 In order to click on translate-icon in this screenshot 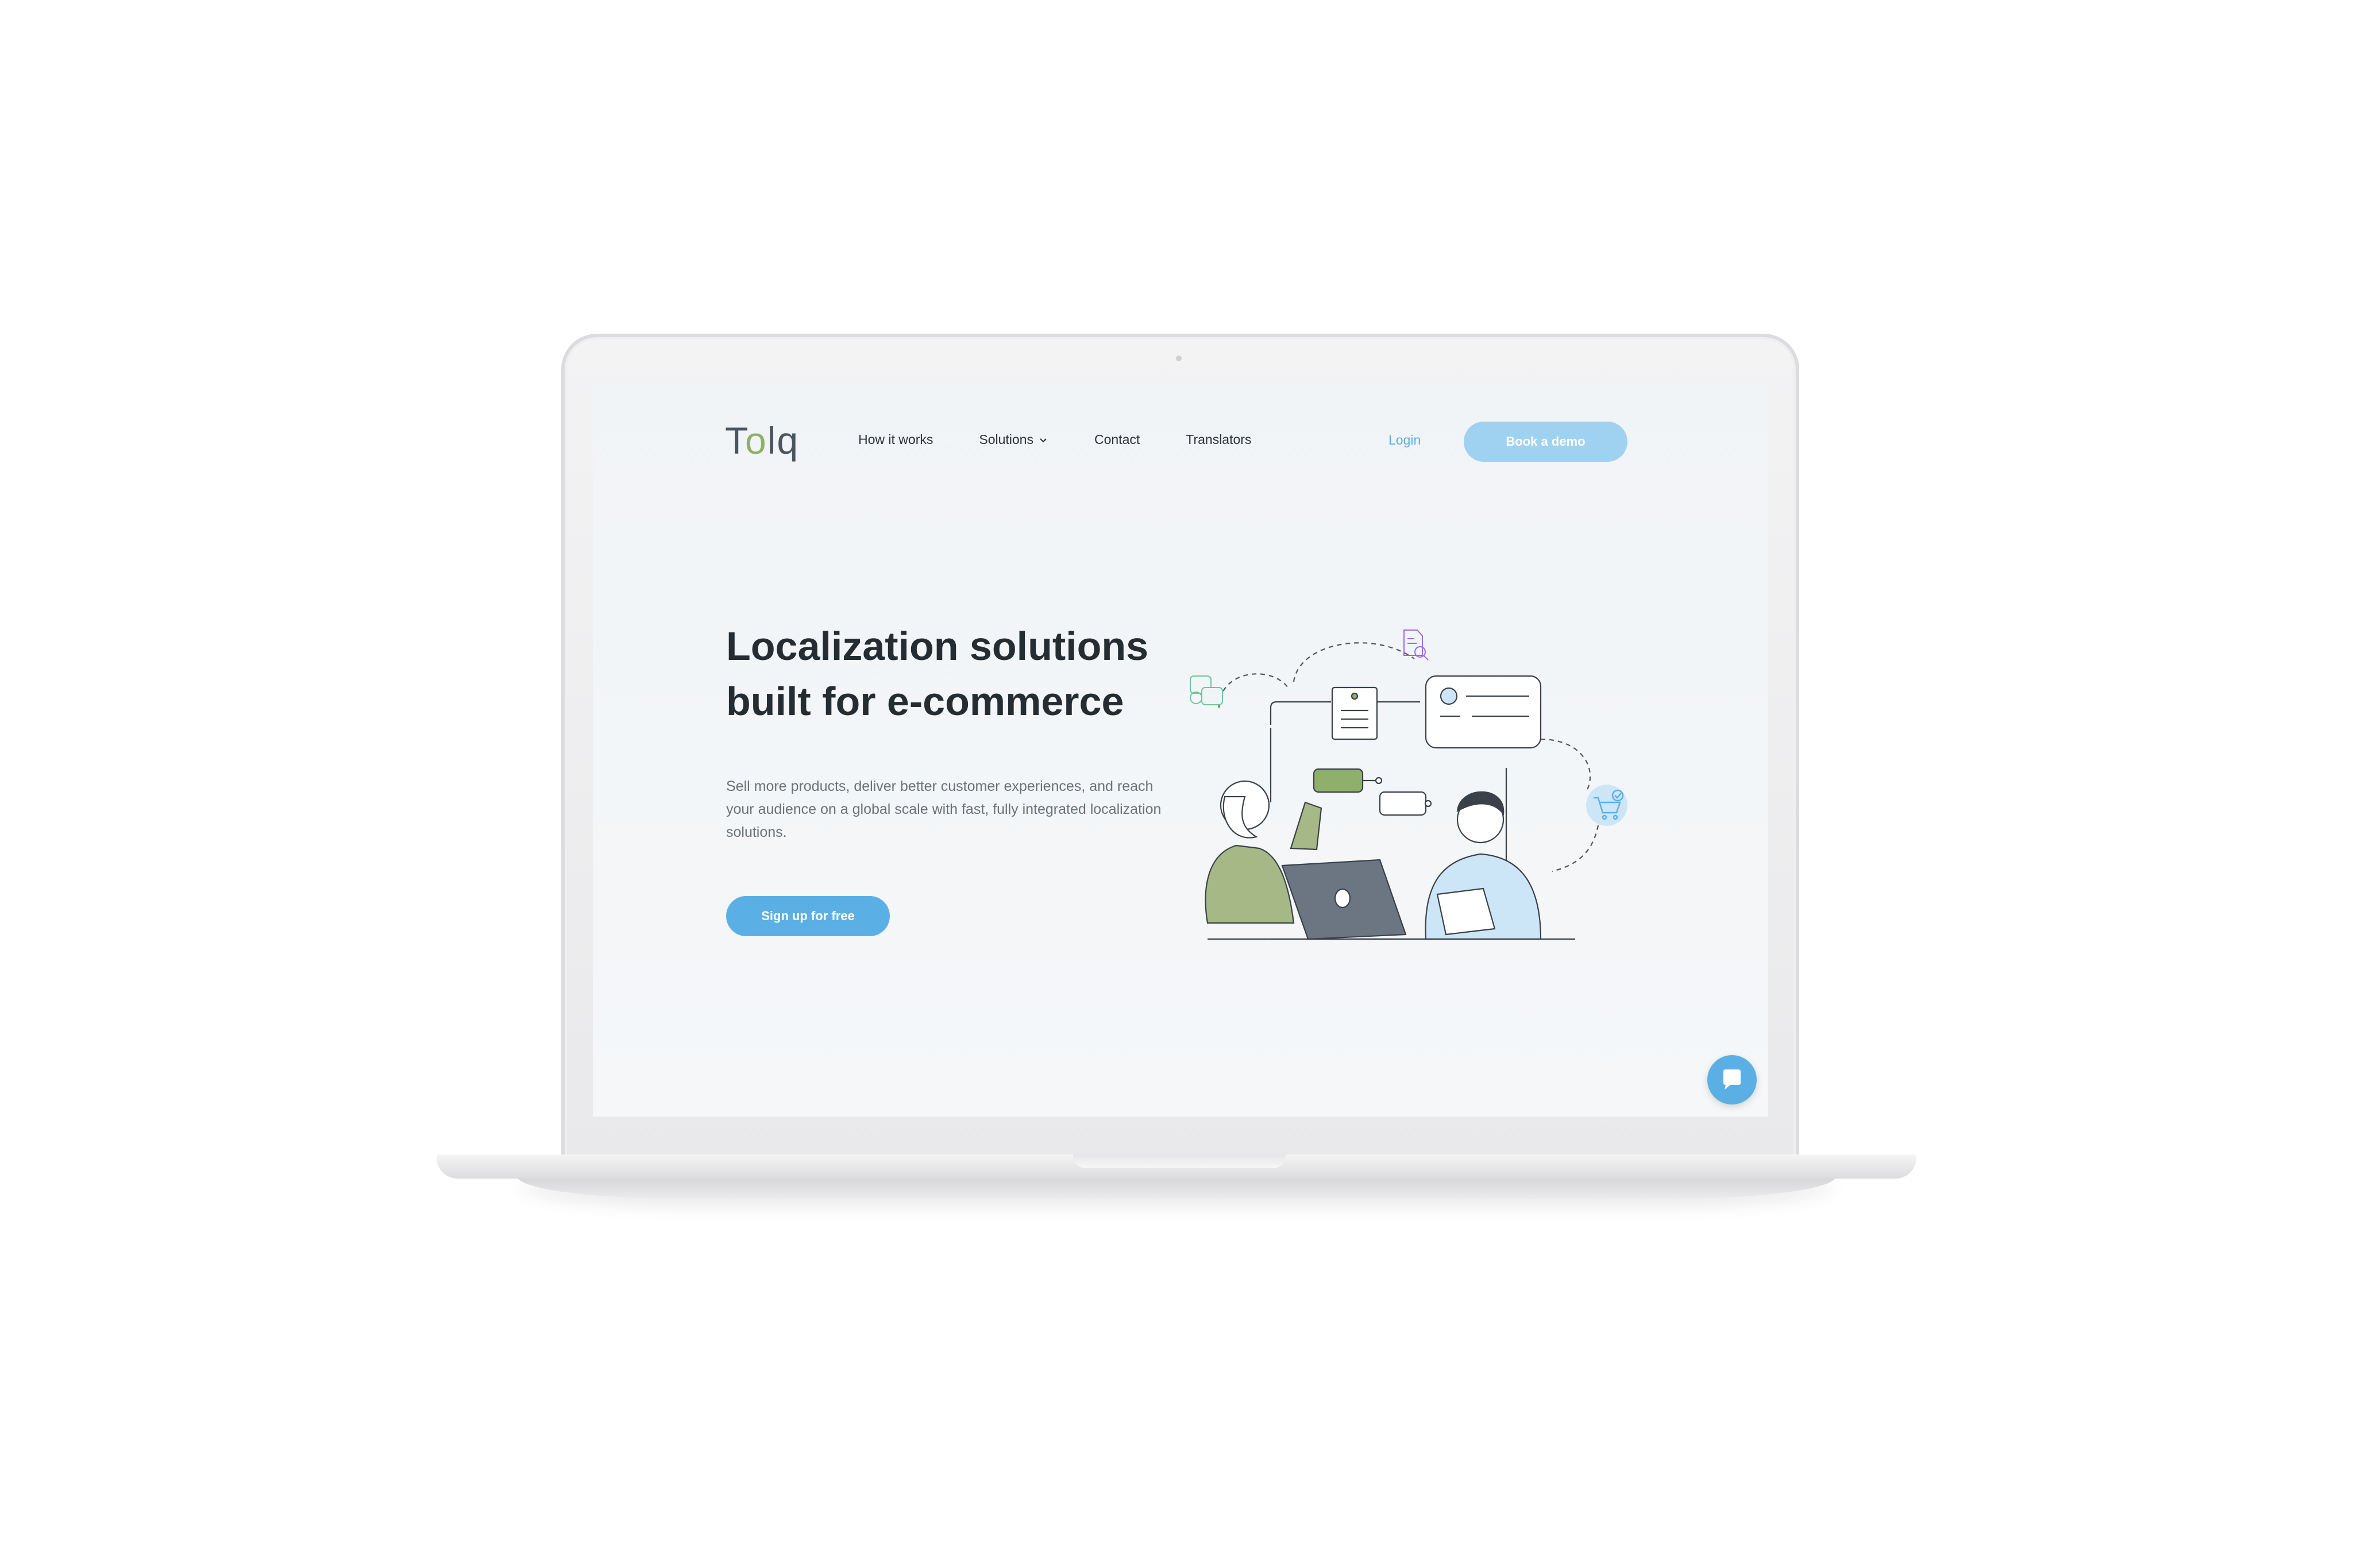, I will do `click(1206, 690)`.